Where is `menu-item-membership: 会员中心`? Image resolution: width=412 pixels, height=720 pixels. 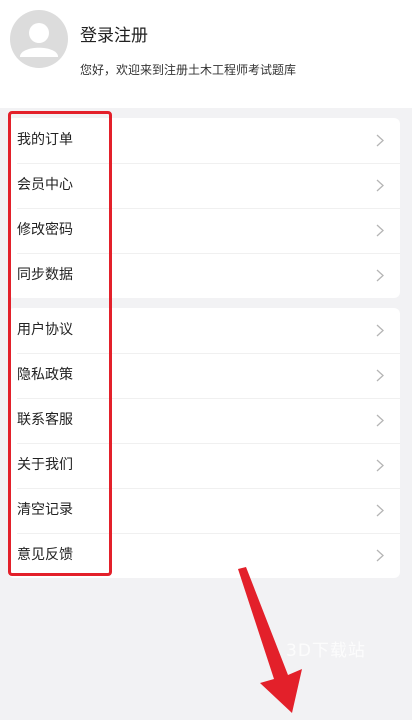 menu-item-membership: 会员中心 is located at coordinates (204, 185).